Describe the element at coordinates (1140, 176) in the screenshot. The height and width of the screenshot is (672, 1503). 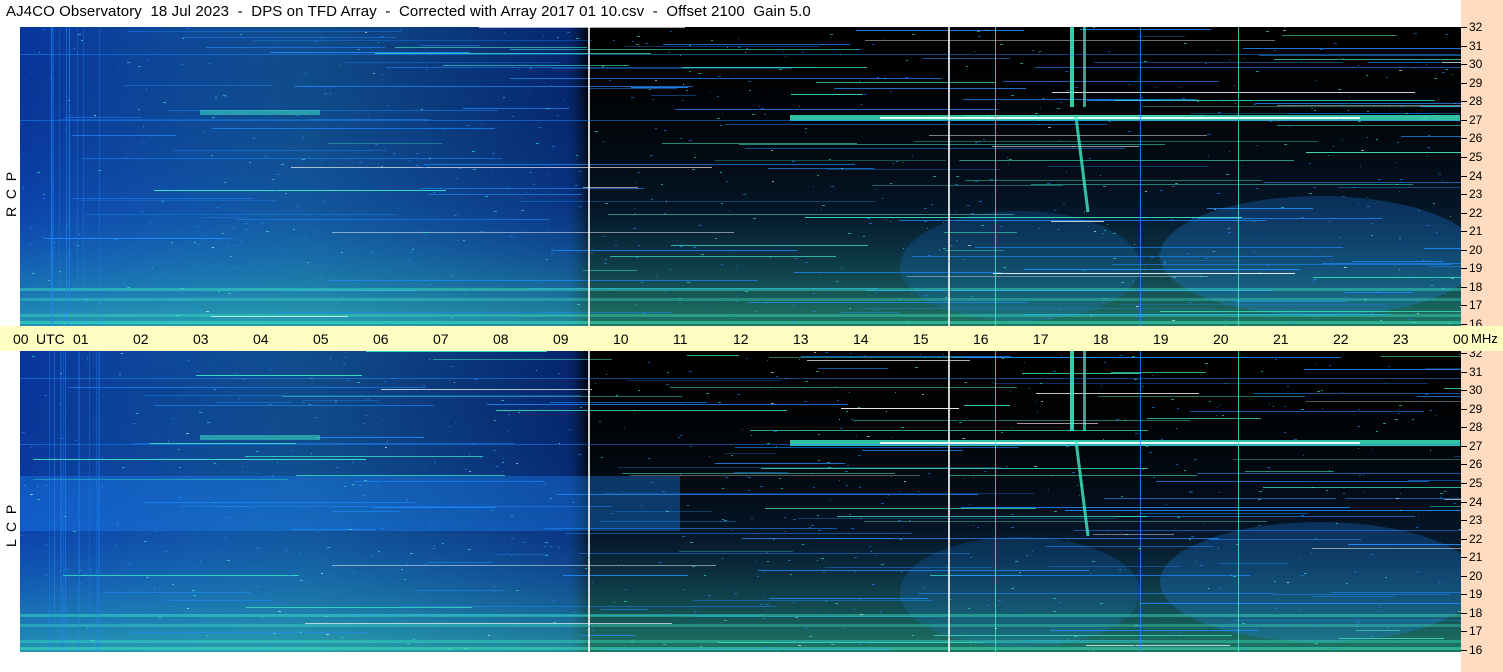
I see `vertical-marker` at that location.